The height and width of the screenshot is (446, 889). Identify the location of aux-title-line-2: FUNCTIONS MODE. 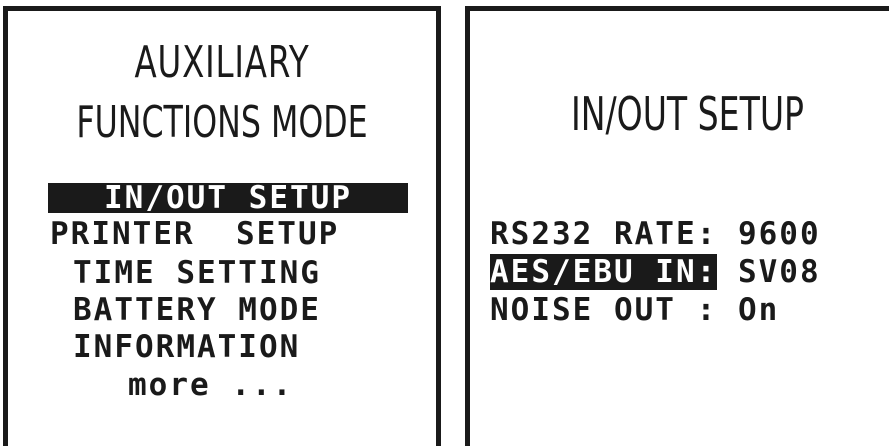
(222, 122).